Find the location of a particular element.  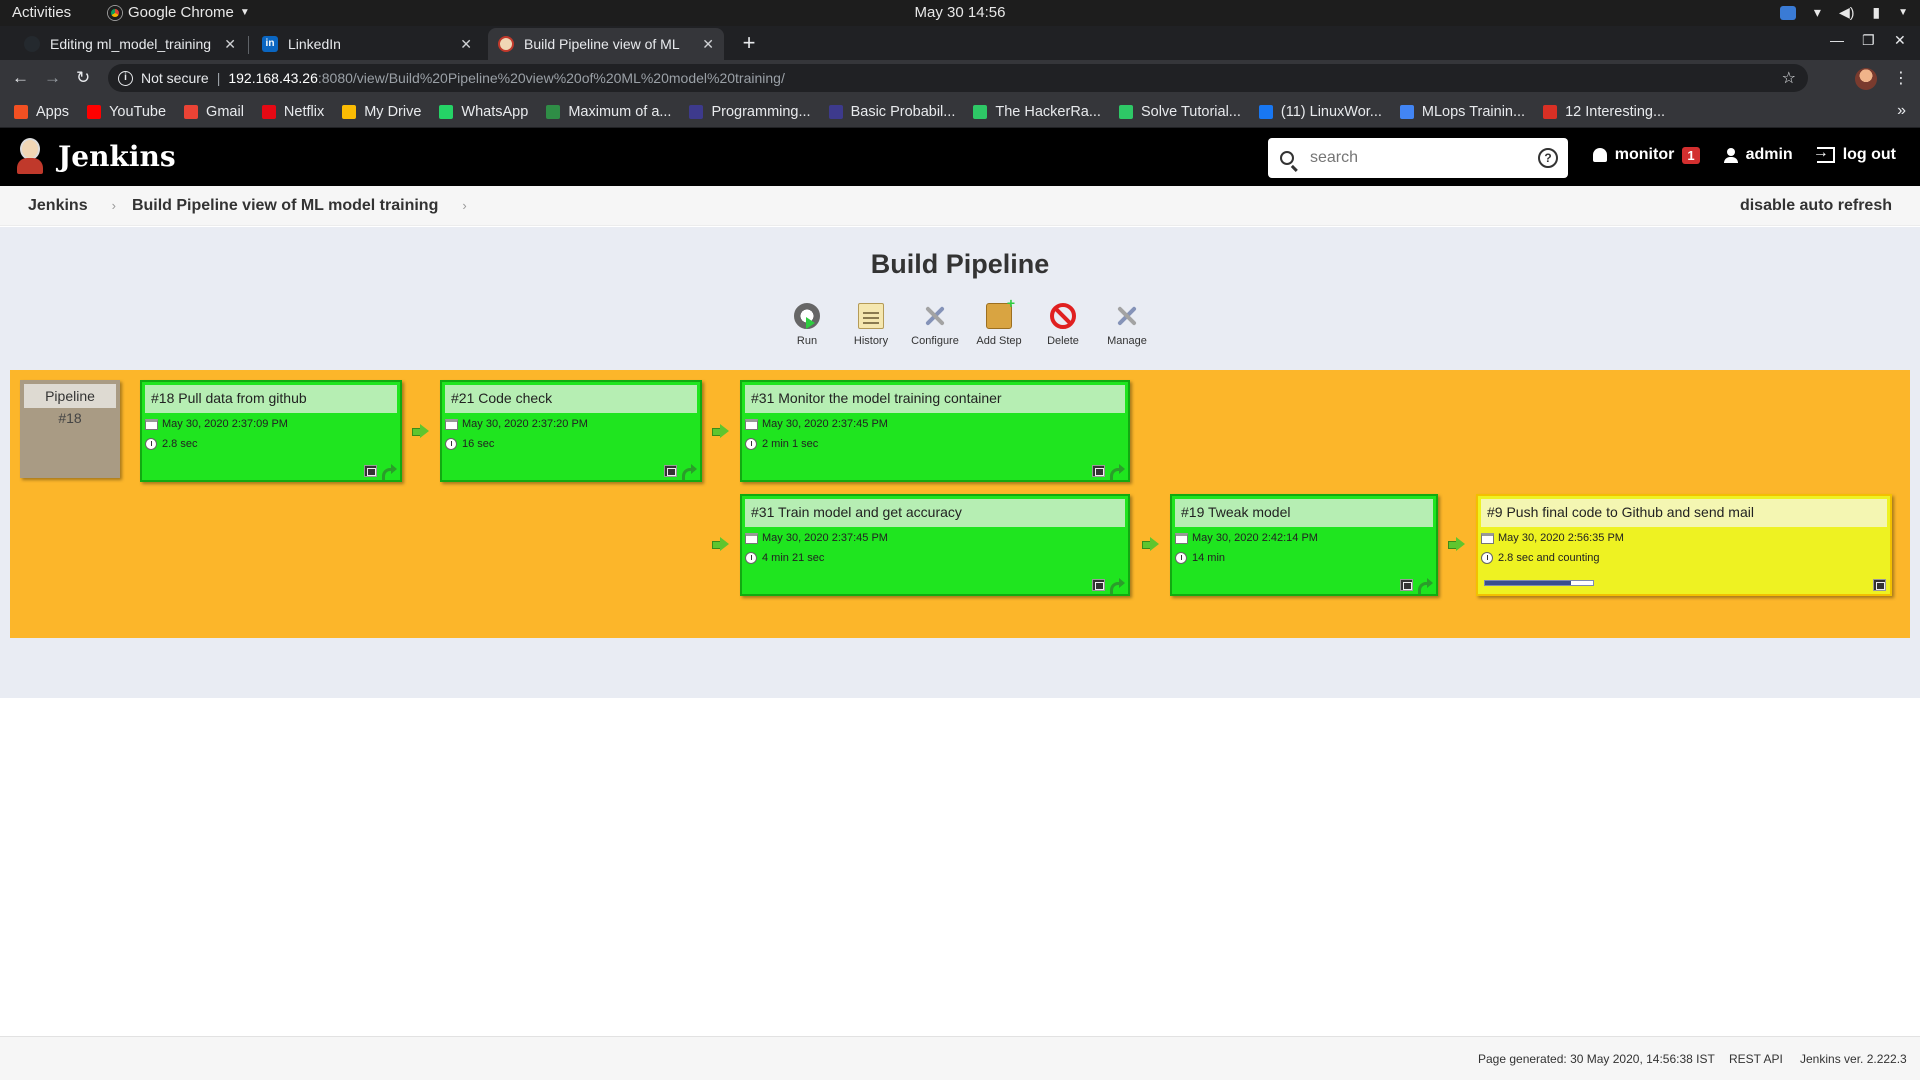

delete-button: Delete is located at coordinates (1063, 325).